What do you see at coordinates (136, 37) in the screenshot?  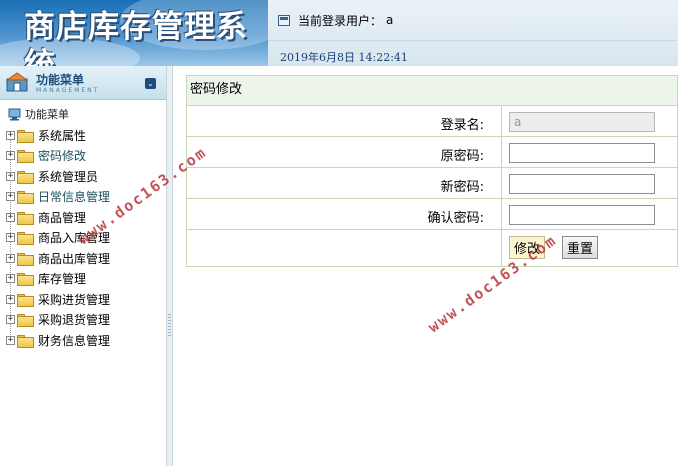 I see `app-title: 商店库存管理系统` at bounding box center [136, 37].